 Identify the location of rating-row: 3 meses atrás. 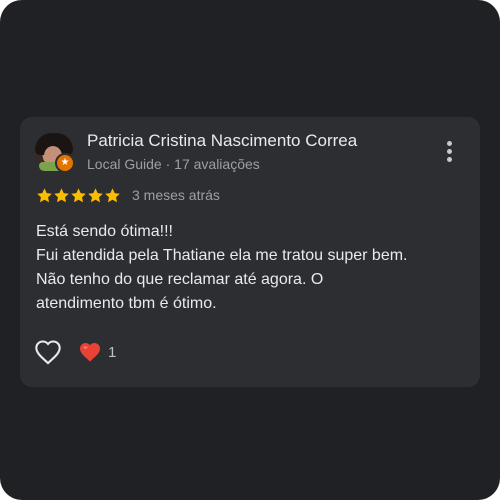
(128, 195).